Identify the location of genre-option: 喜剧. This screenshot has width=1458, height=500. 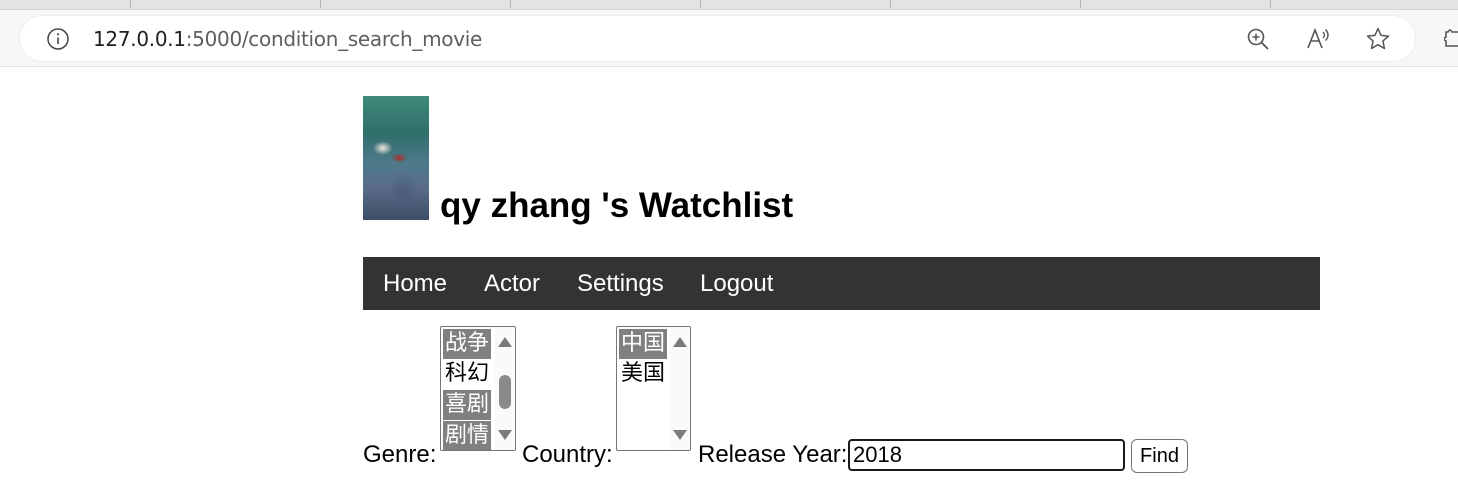
(467, 405).